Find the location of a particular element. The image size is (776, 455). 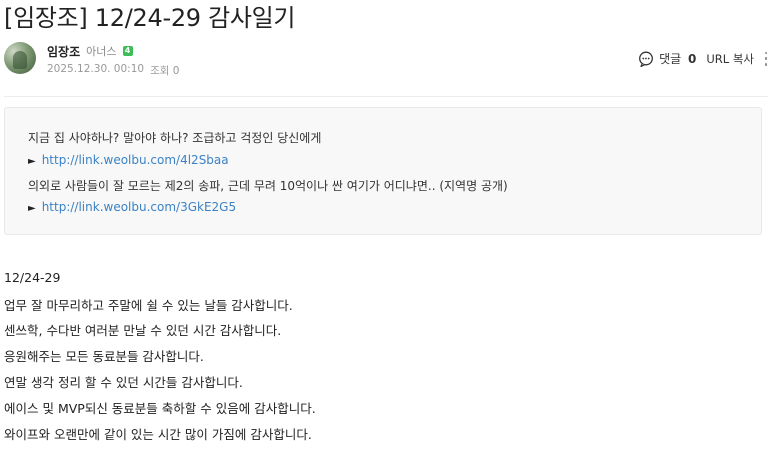

box-link-row-2: ► http://link.weolbu.com/3GkE2G5 is located at coordinates (132, 207).